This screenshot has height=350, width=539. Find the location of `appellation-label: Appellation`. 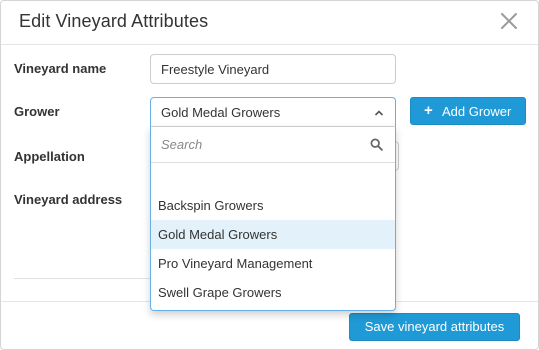

appellation-label: Appellation is located at coordinates (49, 156).